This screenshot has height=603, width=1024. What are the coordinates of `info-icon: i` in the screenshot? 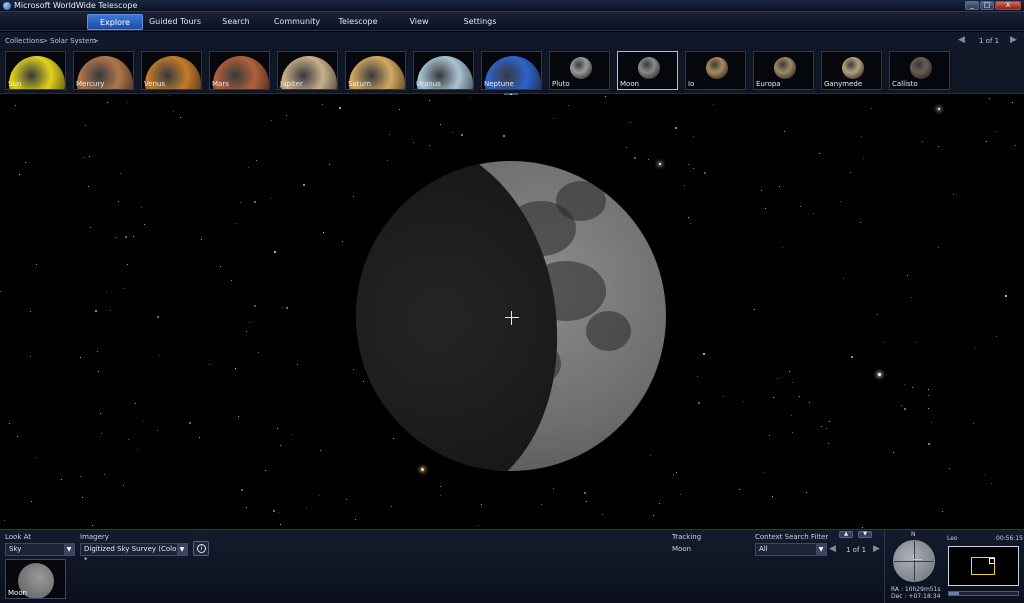 It's located at (201, 548).